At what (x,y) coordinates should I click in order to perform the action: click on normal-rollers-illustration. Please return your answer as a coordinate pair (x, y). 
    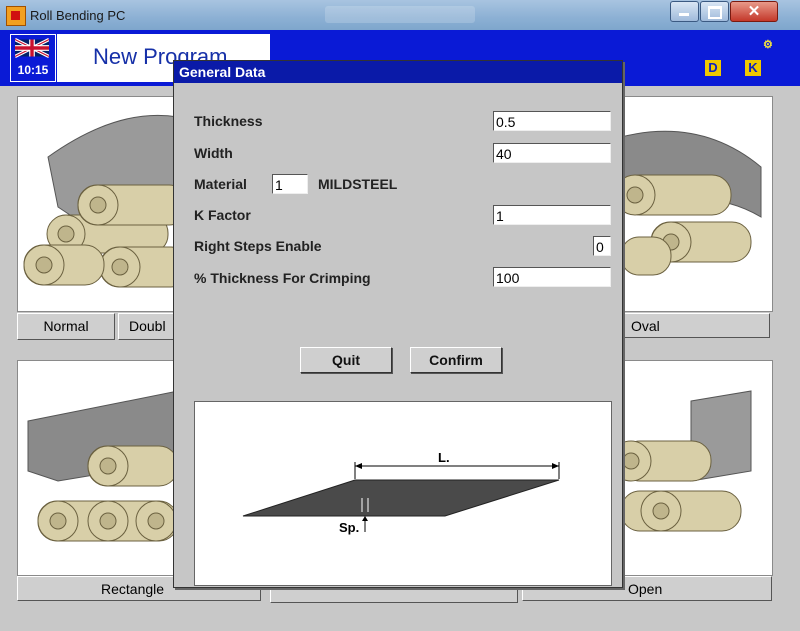
    Looking at the image, I should click on (100, 201).